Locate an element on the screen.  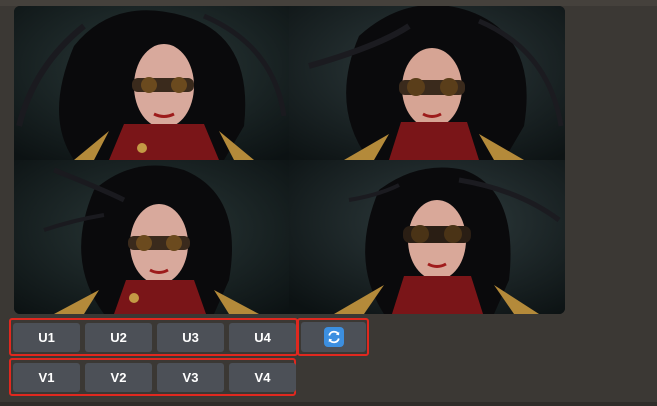
variation-button-4: V4 is located at coordinates (262, 377).